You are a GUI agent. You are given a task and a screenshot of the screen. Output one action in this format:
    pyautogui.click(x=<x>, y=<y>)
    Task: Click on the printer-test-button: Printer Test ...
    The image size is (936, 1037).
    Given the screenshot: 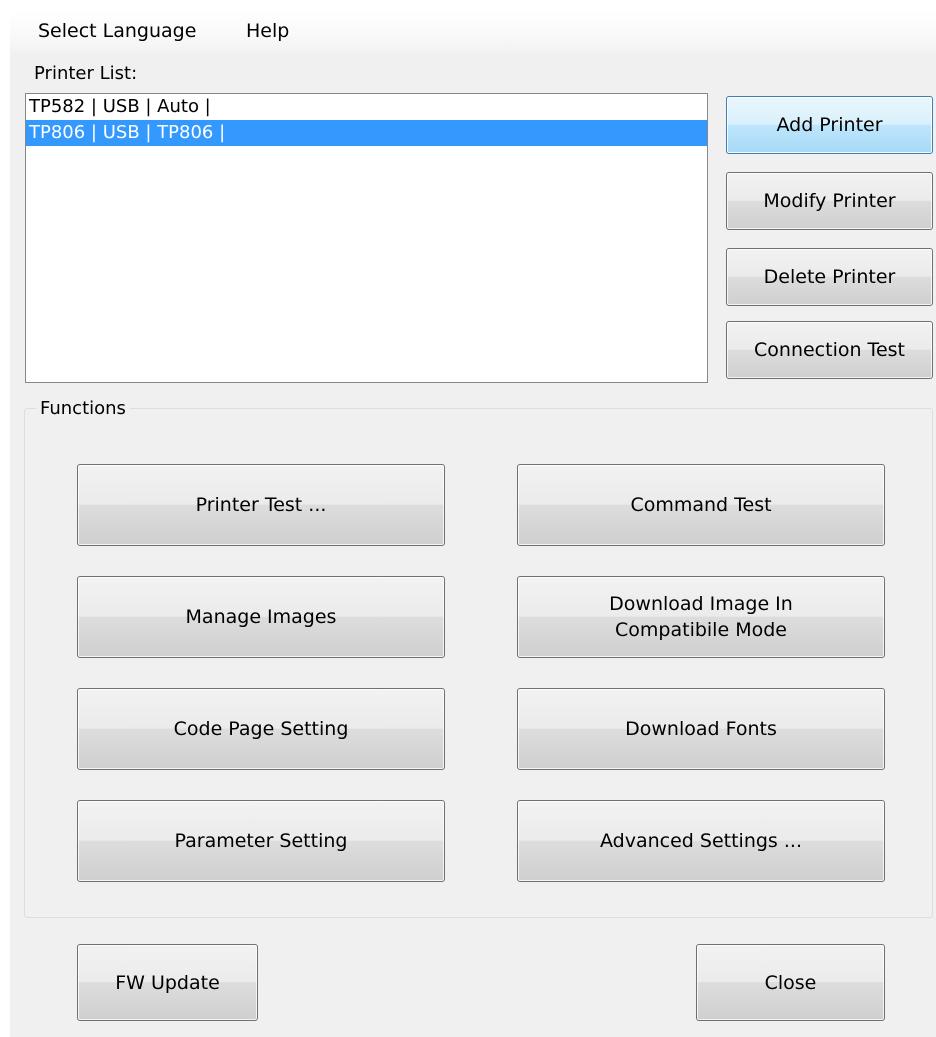 What is the action you would take?
    pyautogui.click(x=261, y=505)
    